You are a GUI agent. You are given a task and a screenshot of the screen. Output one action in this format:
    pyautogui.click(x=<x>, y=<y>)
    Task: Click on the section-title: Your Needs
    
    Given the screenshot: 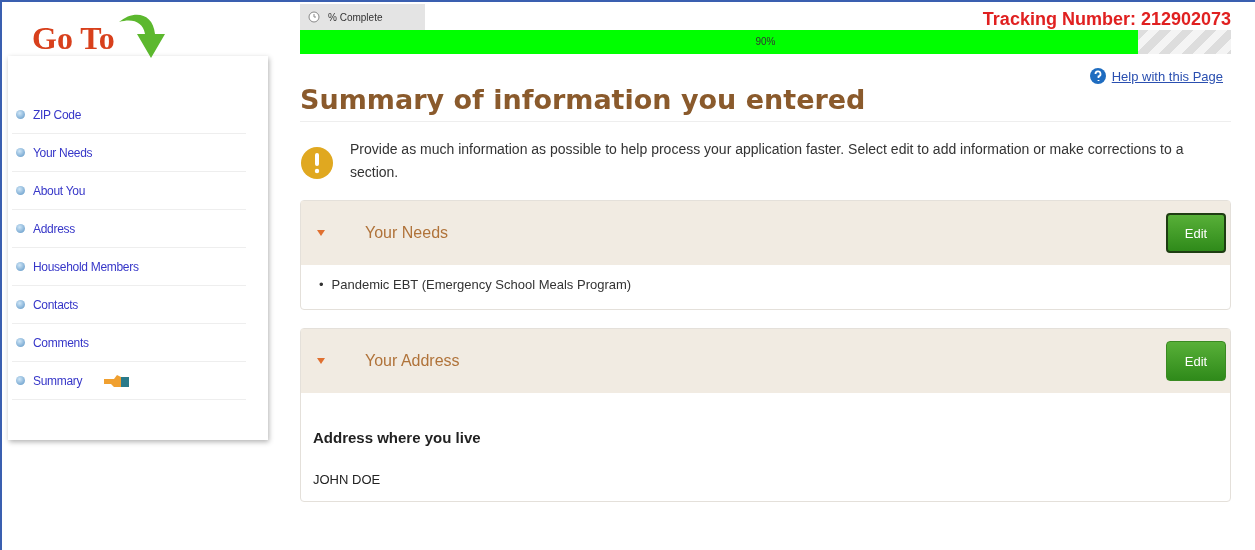 What is the action you would take?
    pyautogui.click(x=407, y=233)
    